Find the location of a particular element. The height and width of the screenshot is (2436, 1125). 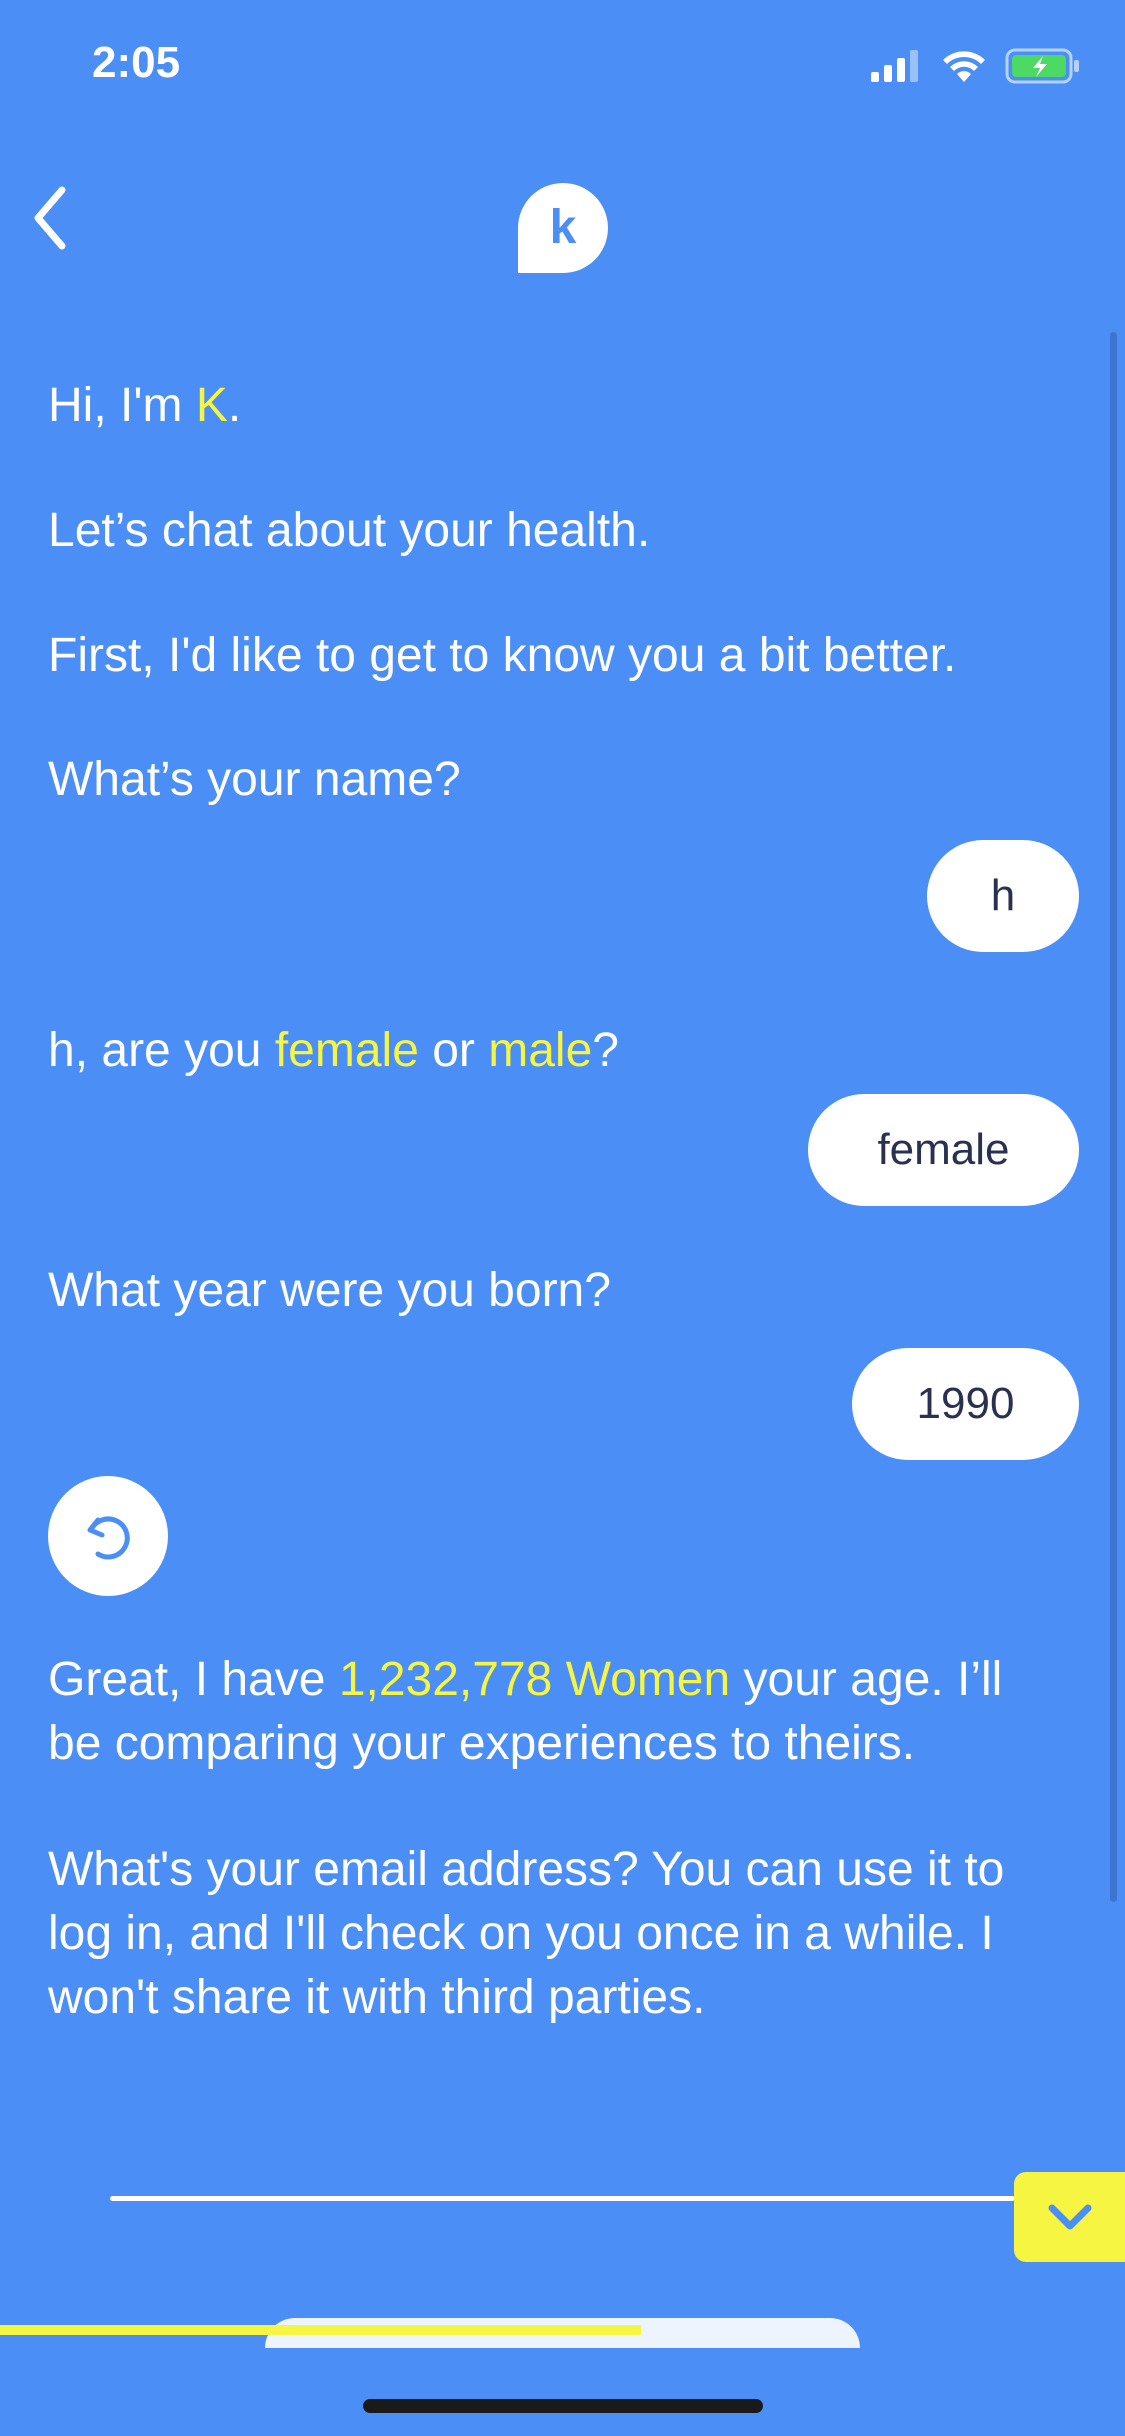

back-button is located at coordinates (58, 218).